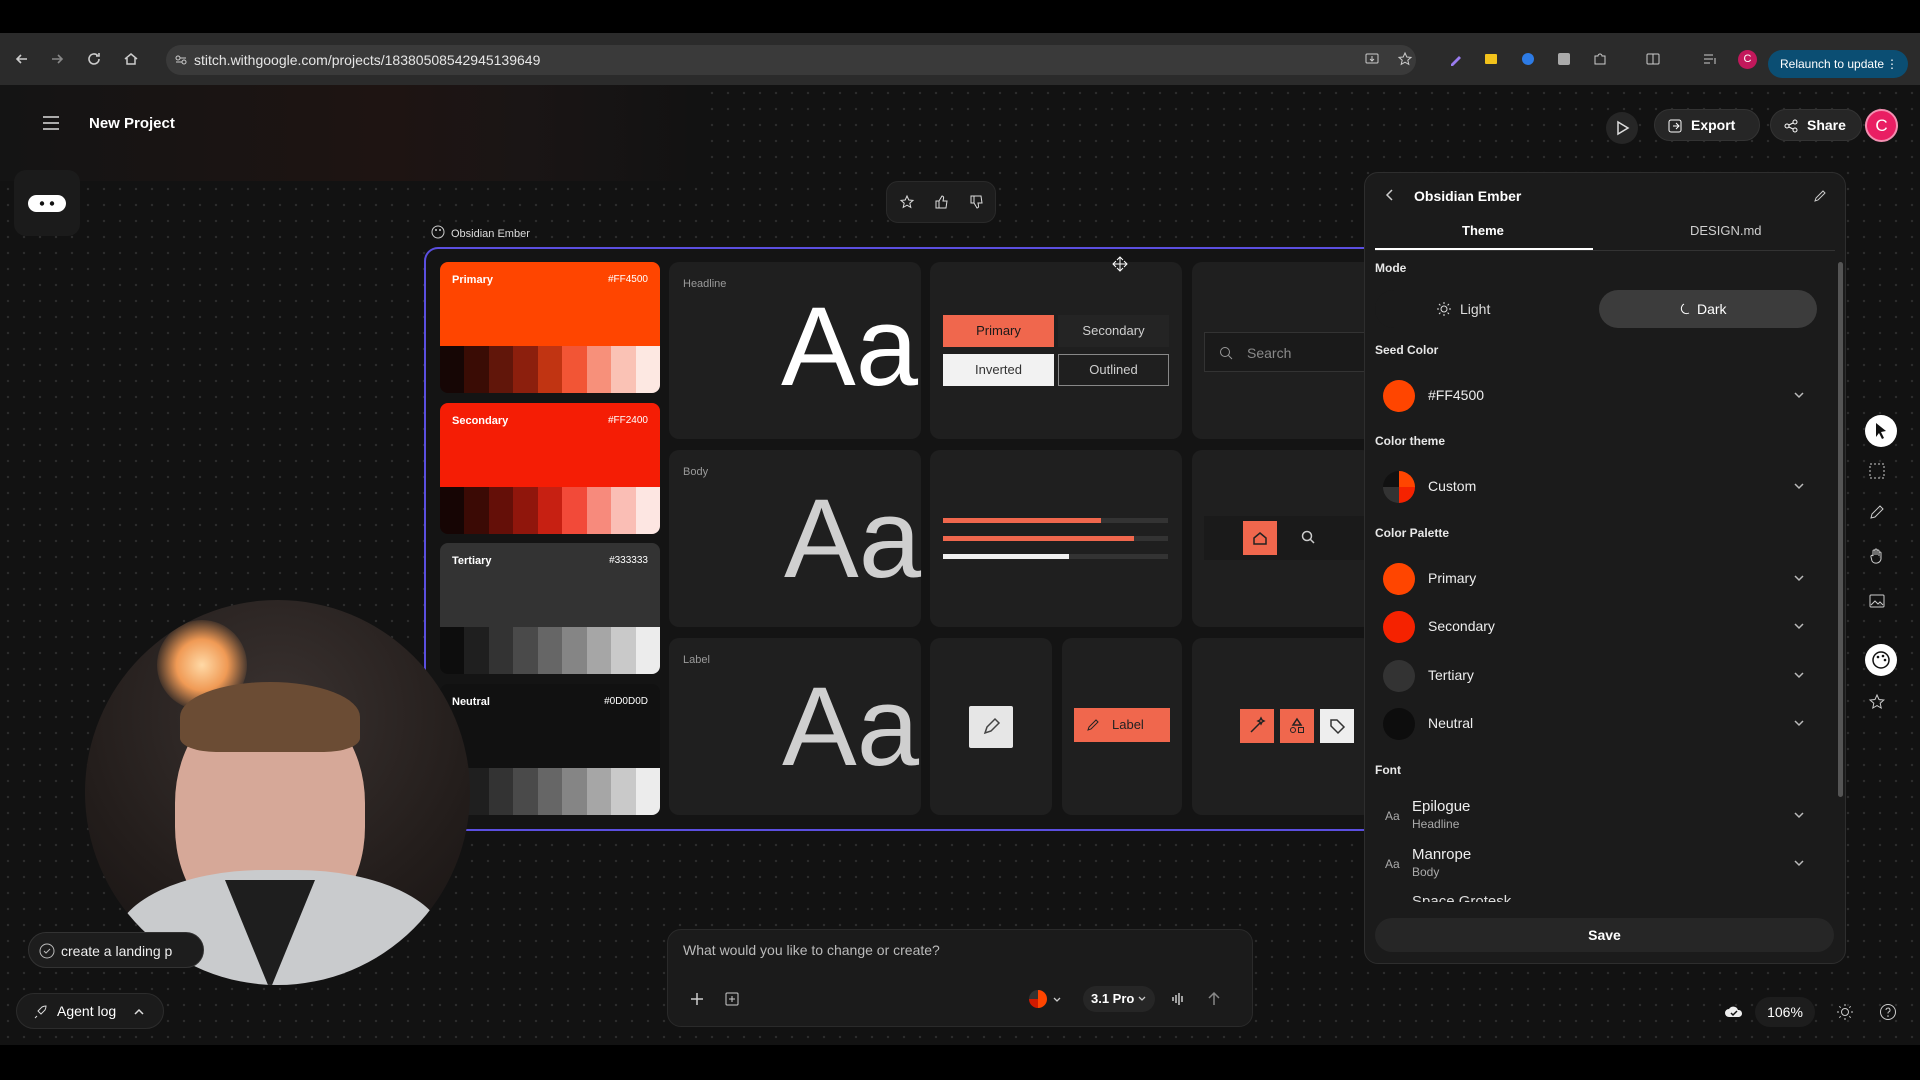 Image resolution: width=1920 pixels, height=1080 pixels. Describe the element at coordinates (1747, 59) in the screenshot. I see `browser-avatar: C` at that location.